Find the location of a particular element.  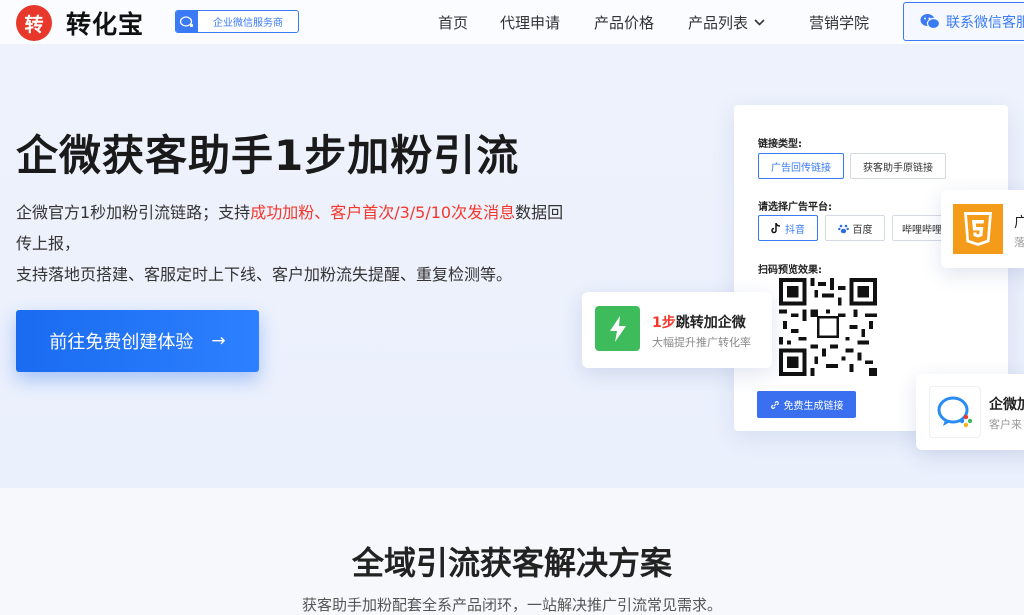

preview-label: 扫码预览效果: is located at coordinates (790, 270).